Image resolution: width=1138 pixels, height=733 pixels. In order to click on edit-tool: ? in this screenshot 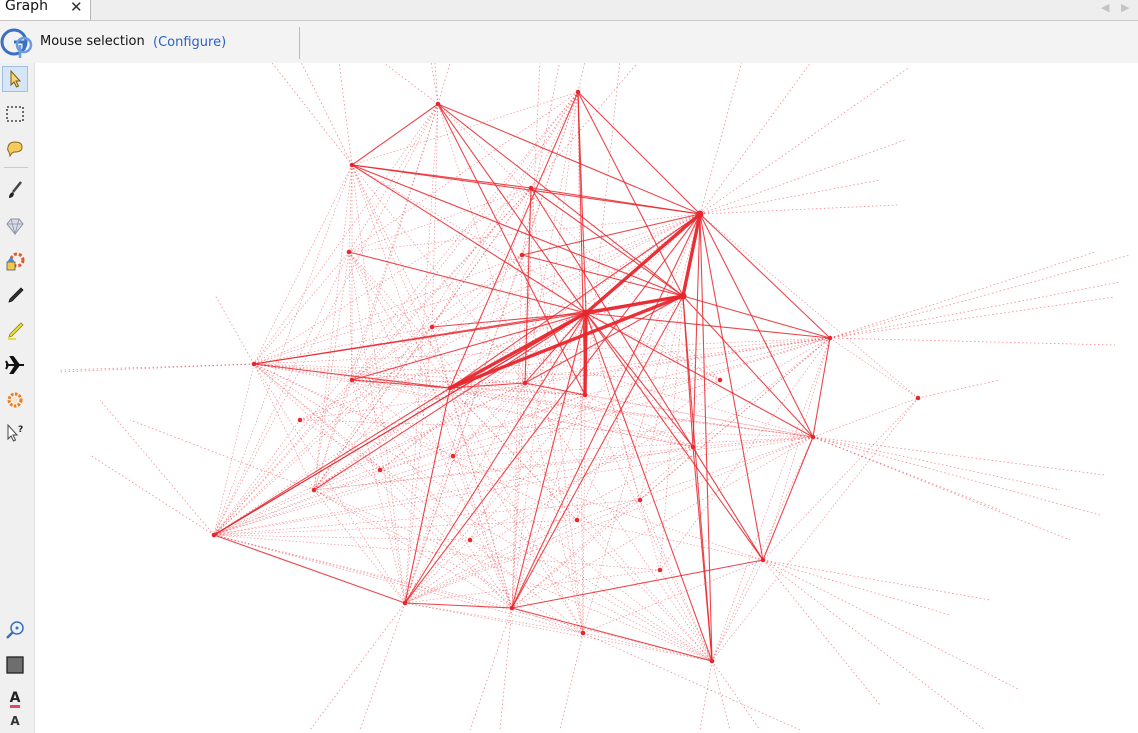, I will do `click(15, 433)`.